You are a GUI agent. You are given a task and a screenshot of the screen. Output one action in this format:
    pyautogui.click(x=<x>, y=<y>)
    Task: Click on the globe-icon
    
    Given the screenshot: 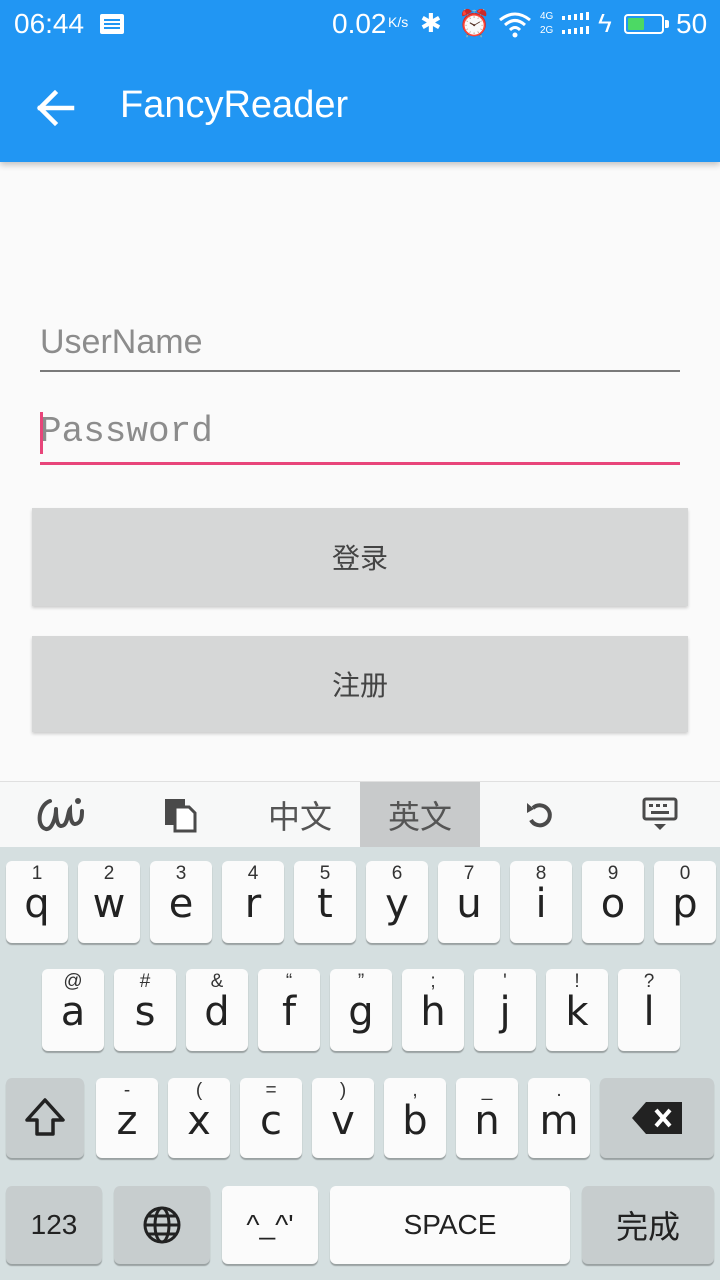 What is the action you would take?
    pyautogui.click(x=162, y=1225)
    